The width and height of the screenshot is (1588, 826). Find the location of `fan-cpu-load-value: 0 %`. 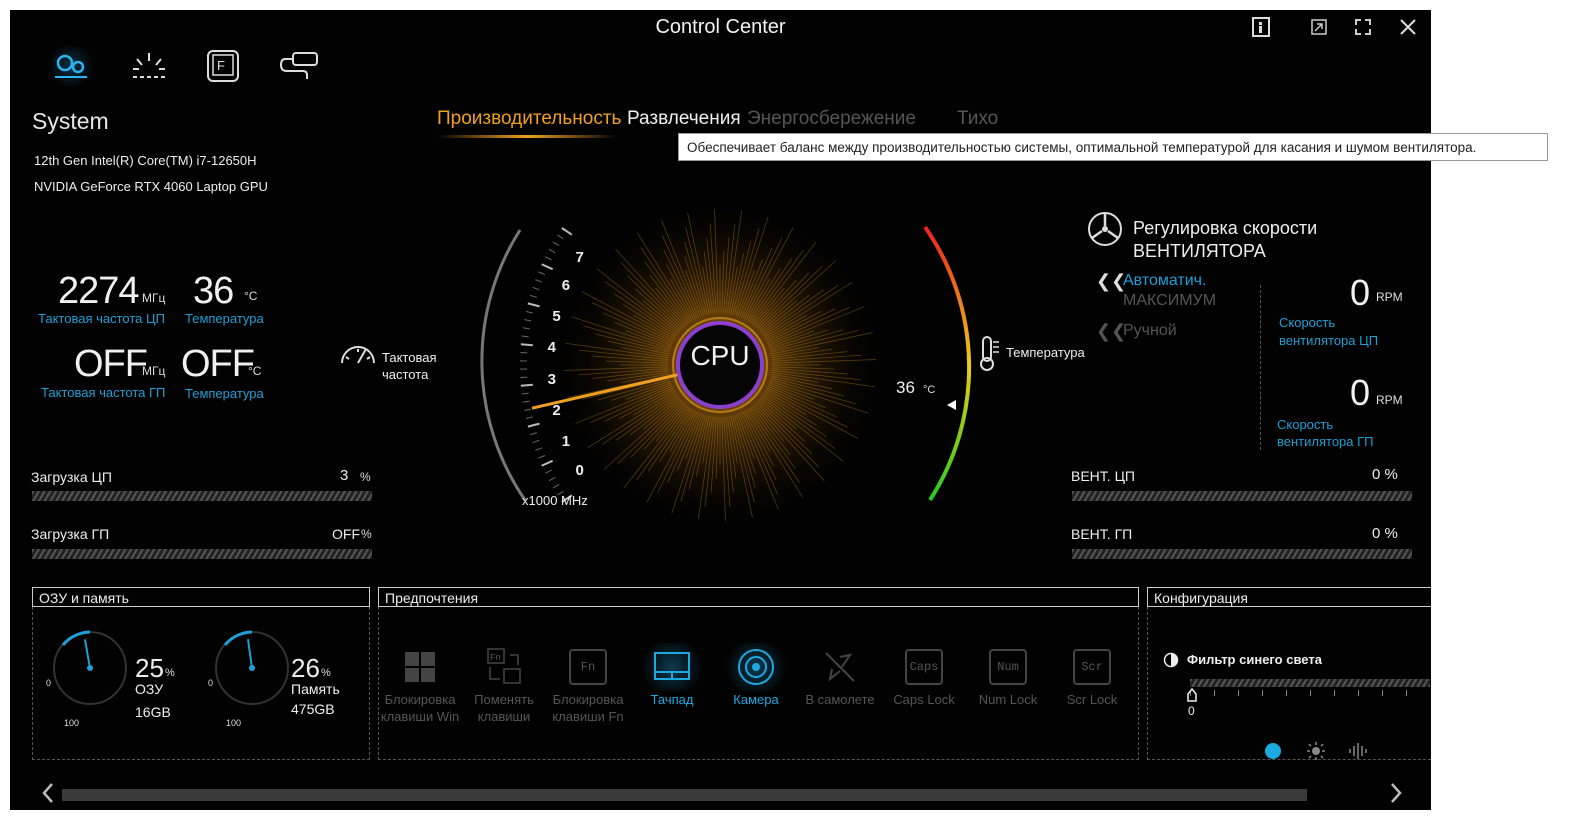

fan-cpu-load-value: 0 % is located at coordinates (1385, 474).